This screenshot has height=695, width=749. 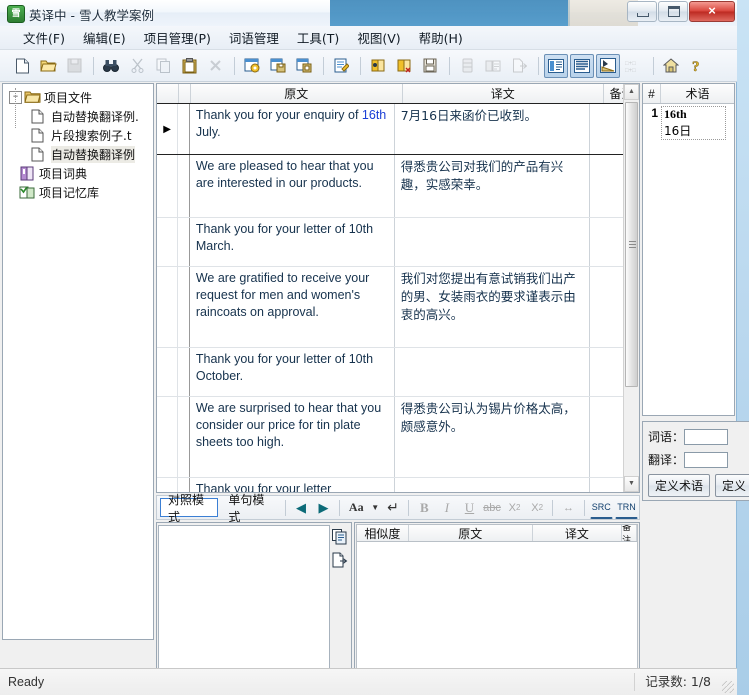 I want to click on help-question-icon: ?, so click(x=697, y=66).